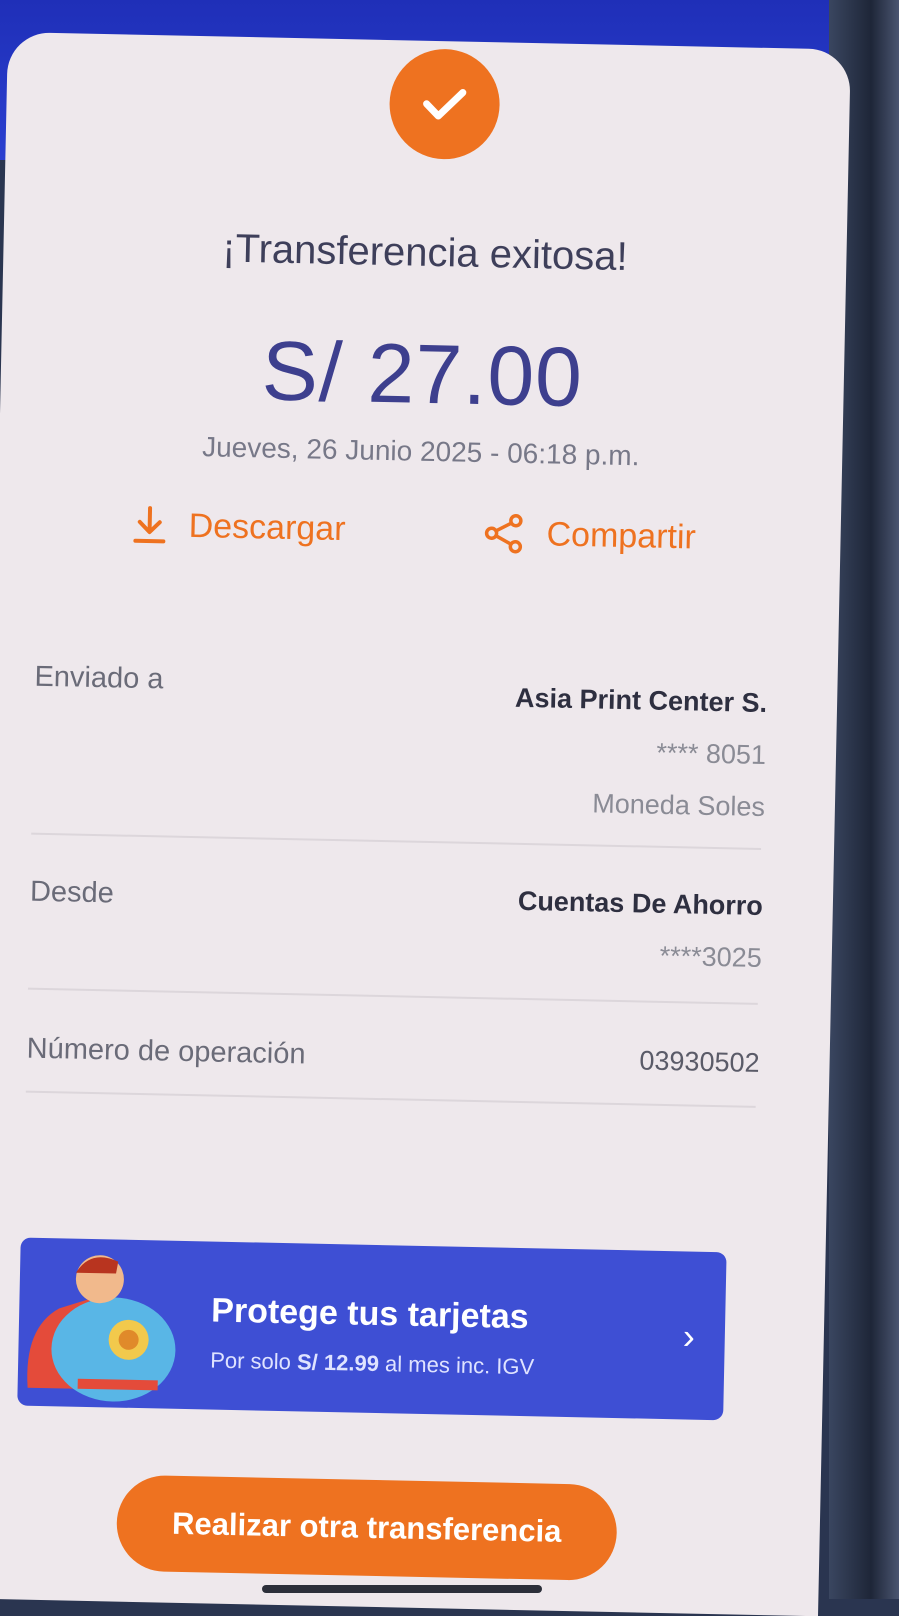 This screenshot has height=1616, width=899. What do you see at coordinates (425, 253) in the screenshot?
I see `status-title: ¡Transferencia exitosa!` at bounding box center [425, 253].